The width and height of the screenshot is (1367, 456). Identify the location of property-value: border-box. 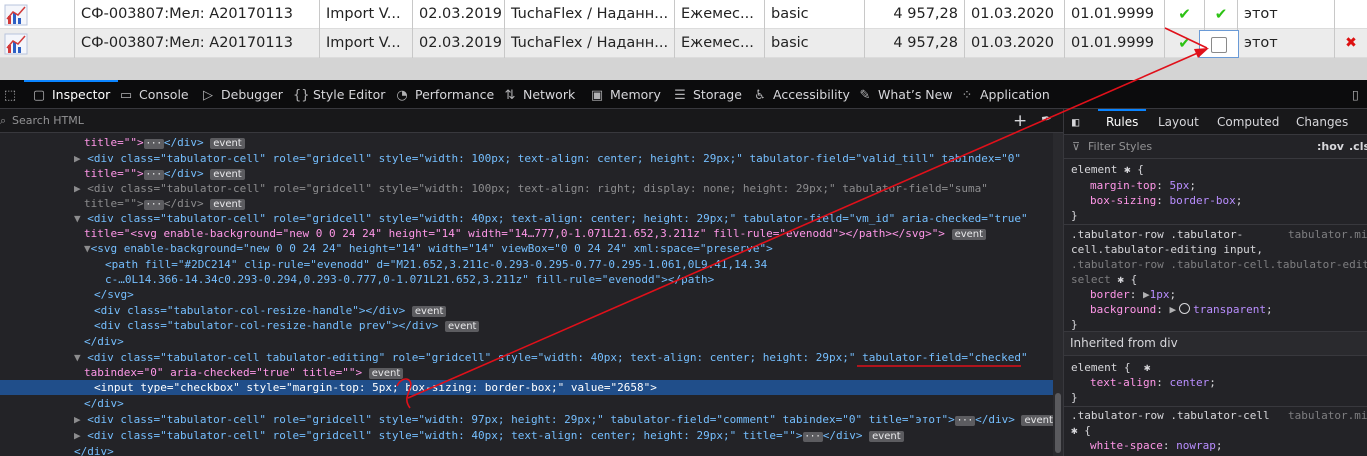
(1202, 200).